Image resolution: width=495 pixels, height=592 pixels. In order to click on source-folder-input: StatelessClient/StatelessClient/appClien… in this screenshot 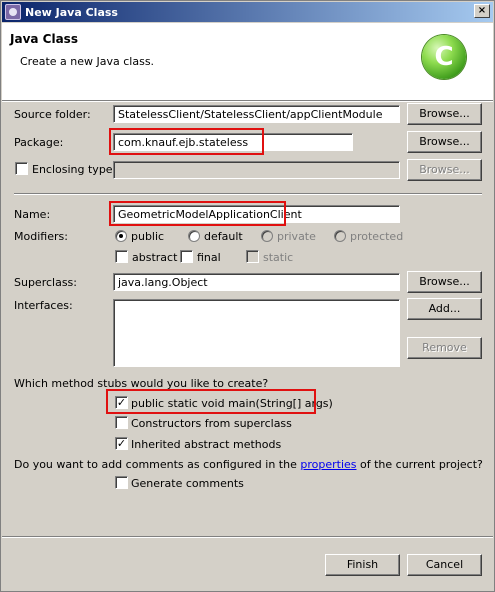, I will do `click(256, 114)`.